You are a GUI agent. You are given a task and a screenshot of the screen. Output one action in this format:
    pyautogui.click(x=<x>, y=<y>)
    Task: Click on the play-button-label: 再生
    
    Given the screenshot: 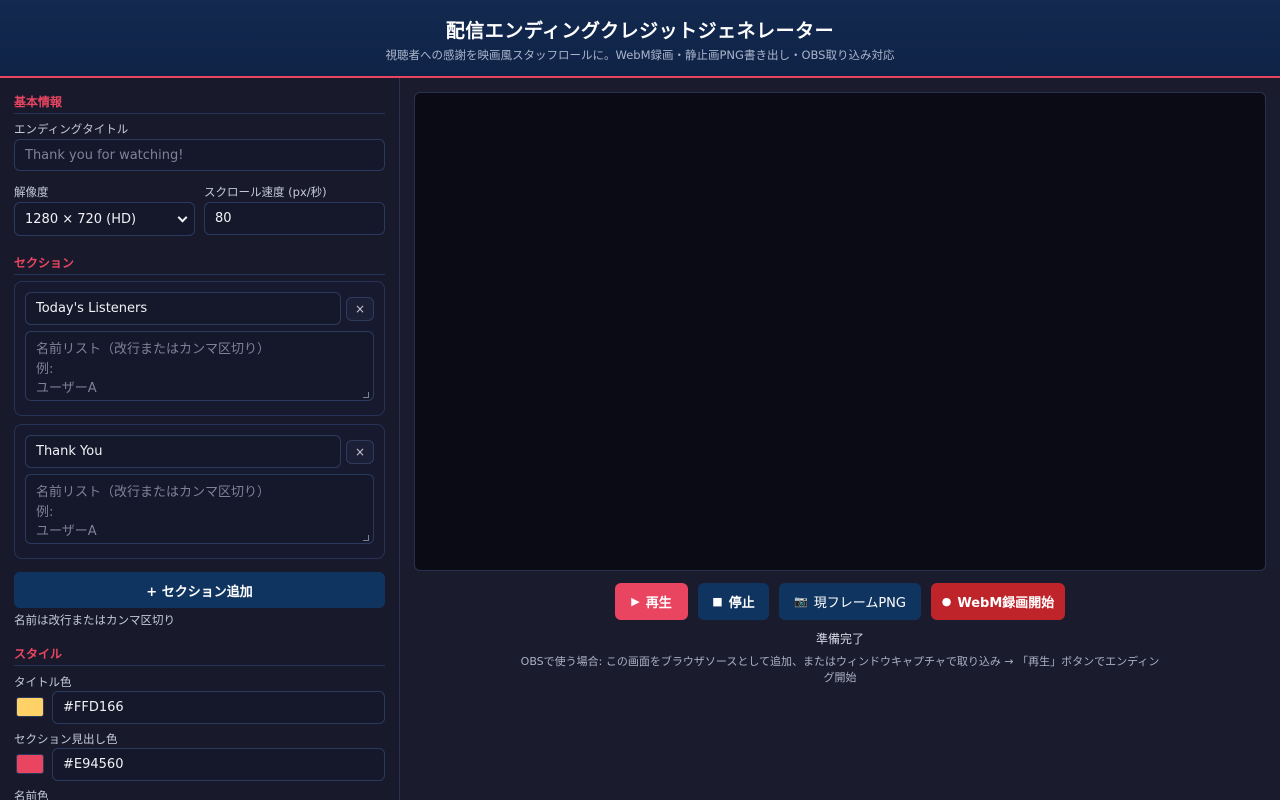 What is the action you would take?
    pyautogui.click(x=658, y=603)
    